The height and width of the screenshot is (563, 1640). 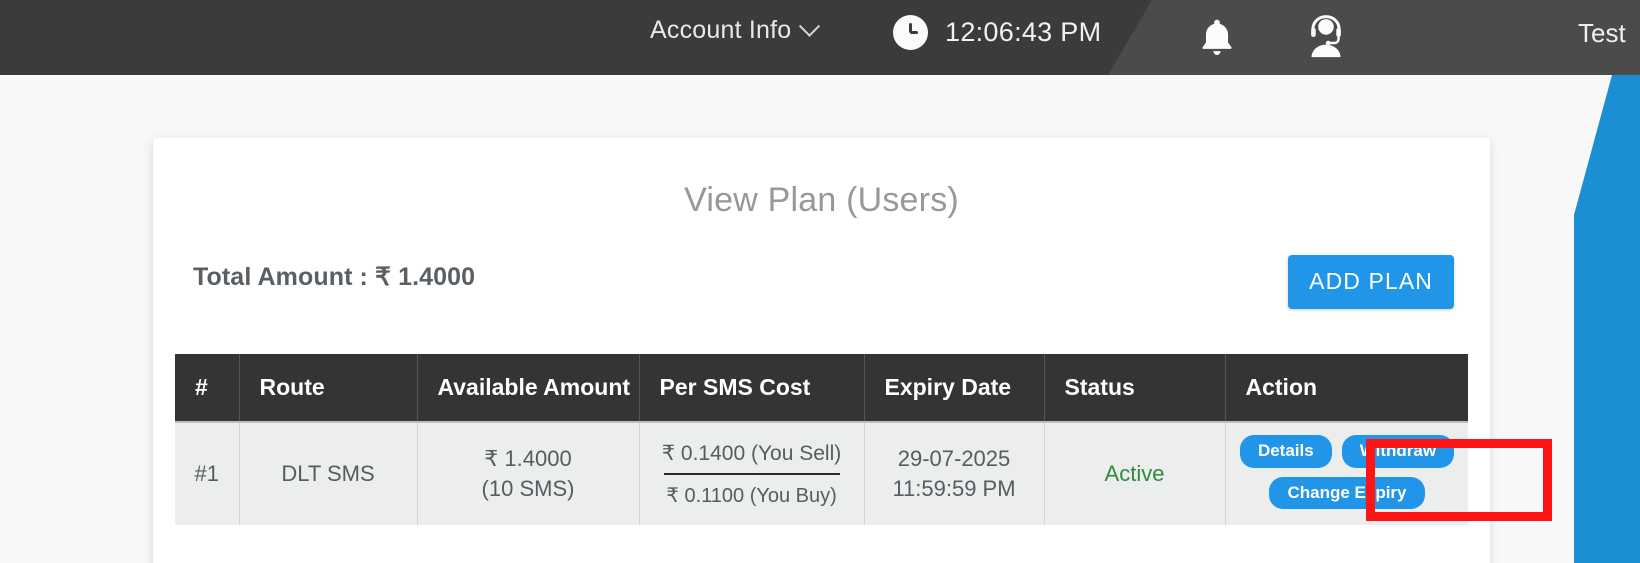 I want to click on column-header-index: #, so click(x=207, y=388).